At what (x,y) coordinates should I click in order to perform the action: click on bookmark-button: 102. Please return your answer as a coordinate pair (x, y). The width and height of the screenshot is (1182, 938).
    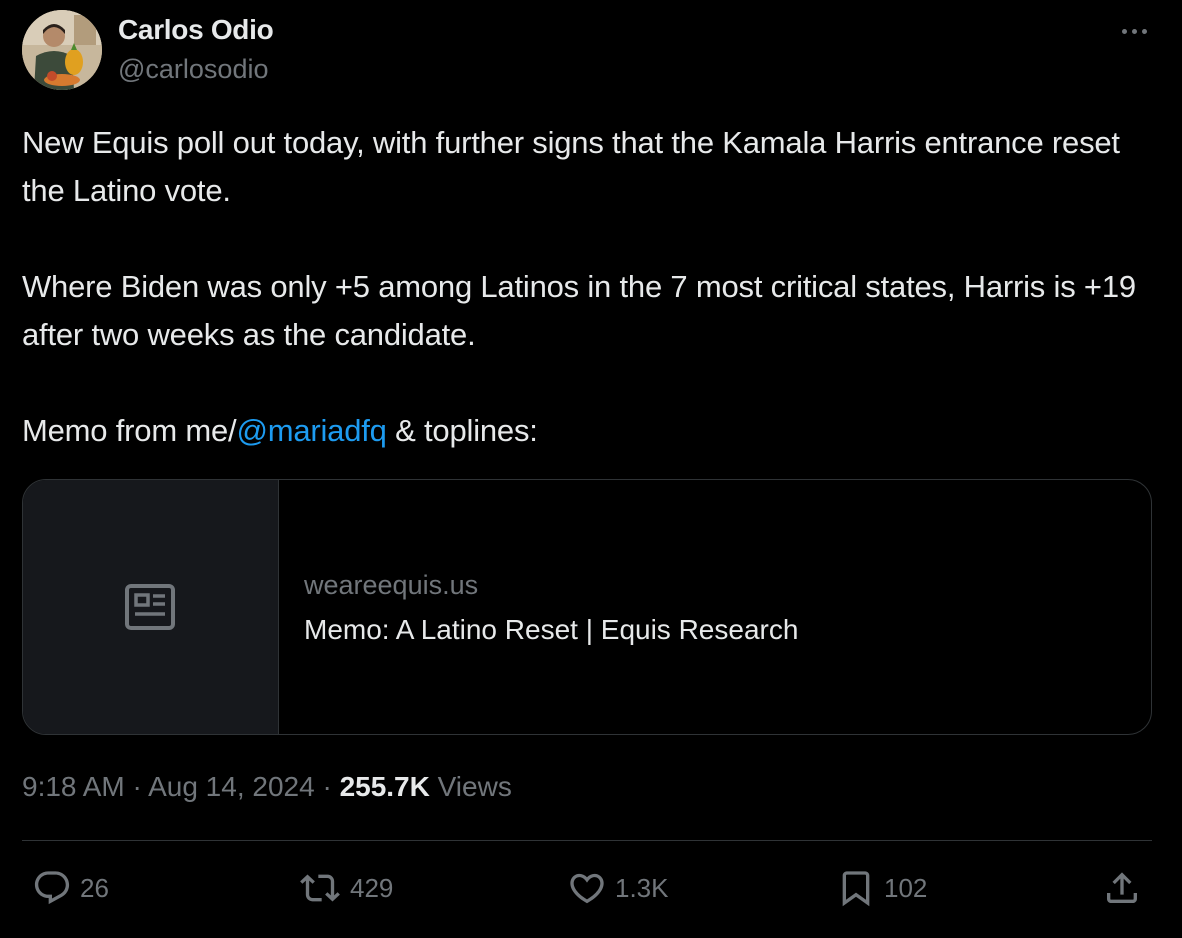
    Looking at the image, I should click on (881, 888).